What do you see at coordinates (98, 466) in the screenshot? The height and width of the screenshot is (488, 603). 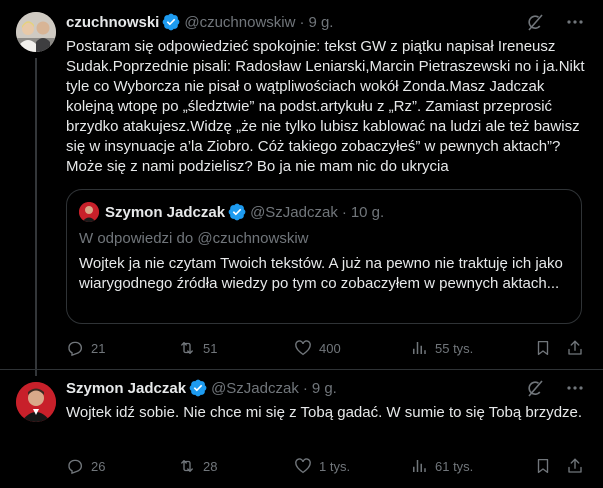 I see `reply-count: 26` at bounding box center [98, 466].